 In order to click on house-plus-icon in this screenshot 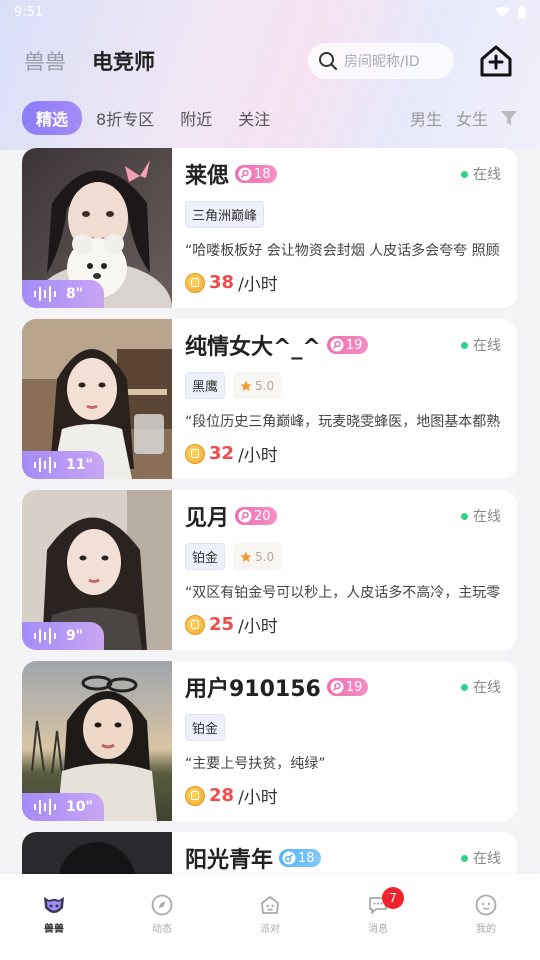, I will do `click(496, 61)`.